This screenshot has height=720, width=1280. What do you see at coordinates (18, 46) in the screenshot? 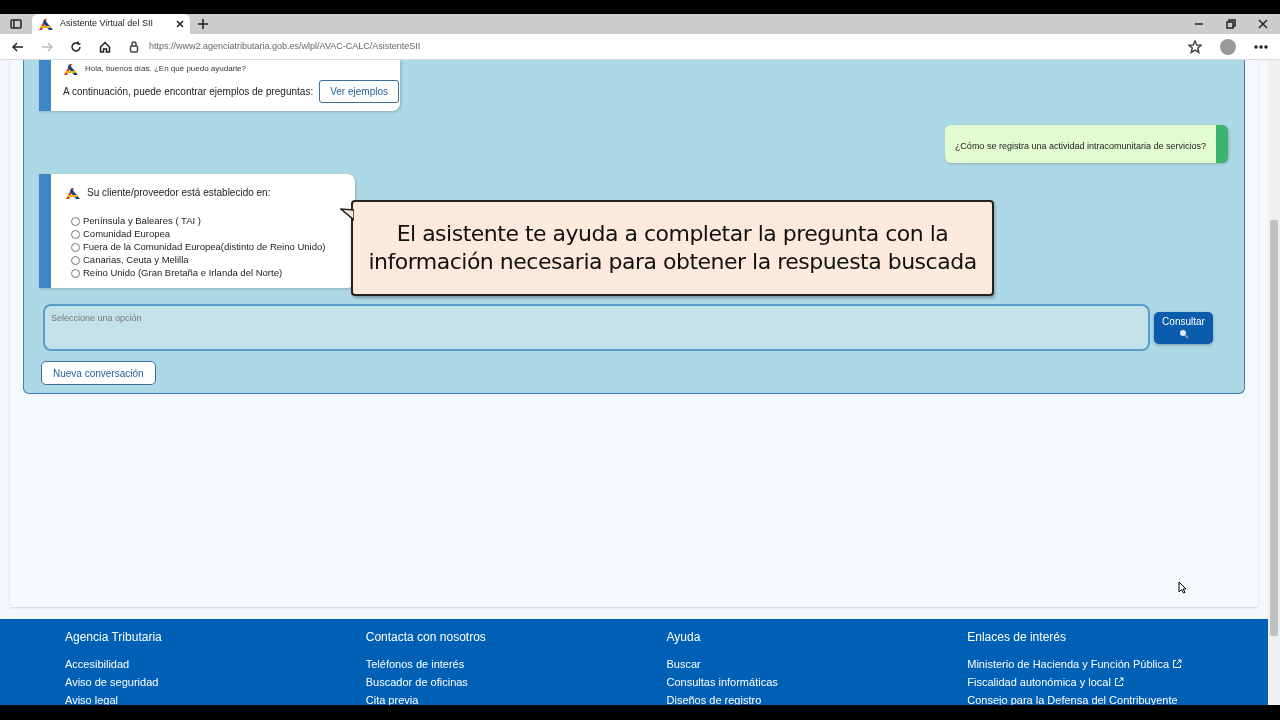
I see `back-icon` at bounding box center [18, 46].